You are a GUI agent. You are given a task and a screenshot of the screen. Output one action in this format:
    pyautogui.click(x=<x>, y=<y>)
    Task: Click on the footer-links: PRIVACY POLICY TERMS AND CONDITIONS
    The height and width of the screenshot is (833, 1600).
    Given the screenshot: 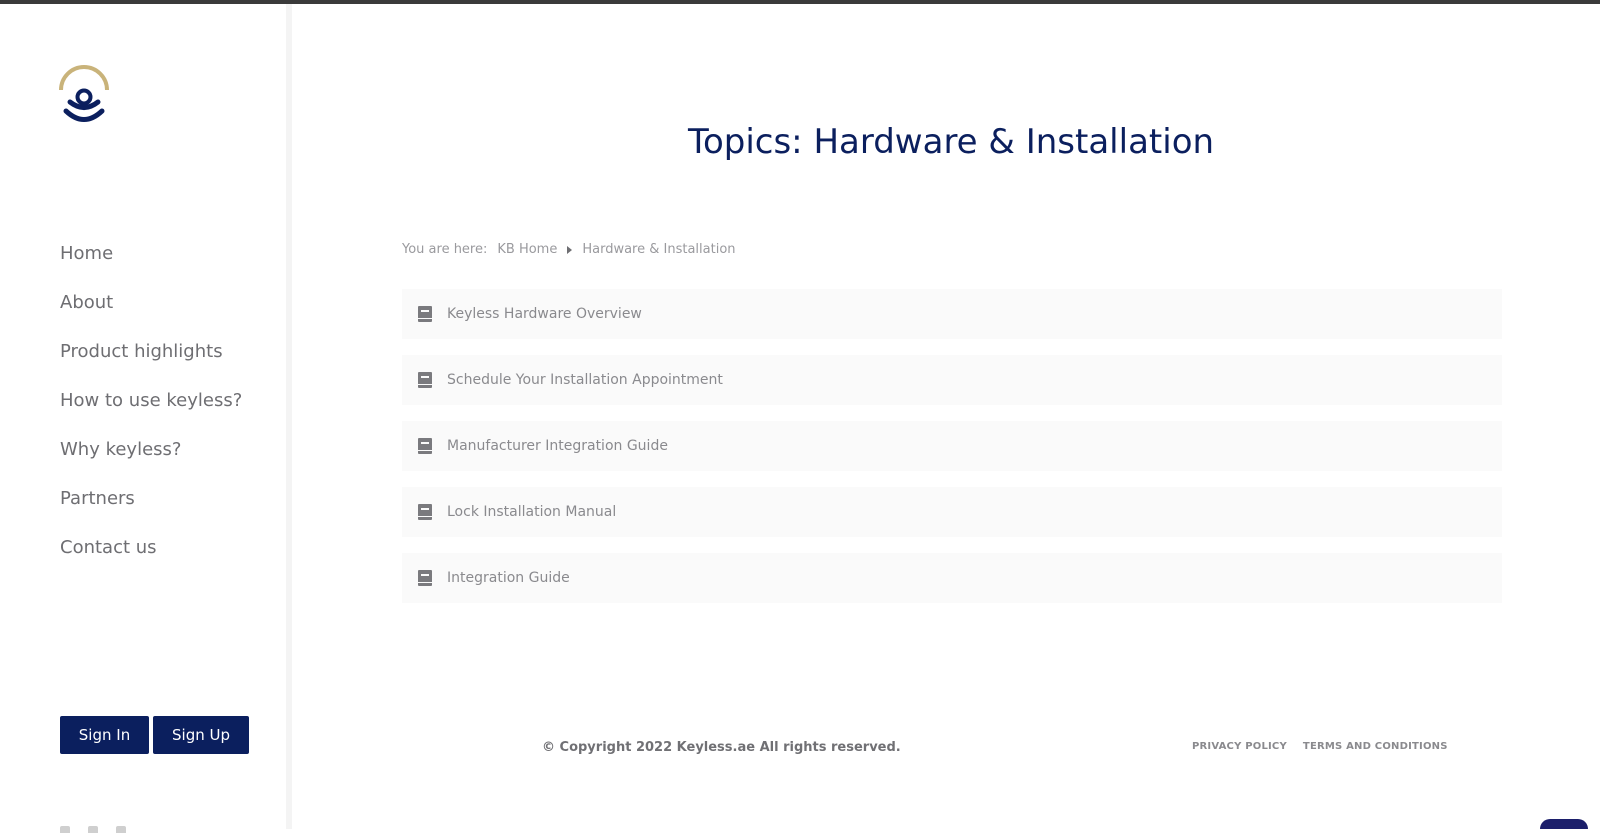 What is the action you would take?
    pyautogui.click(x=1320, y=746)
    